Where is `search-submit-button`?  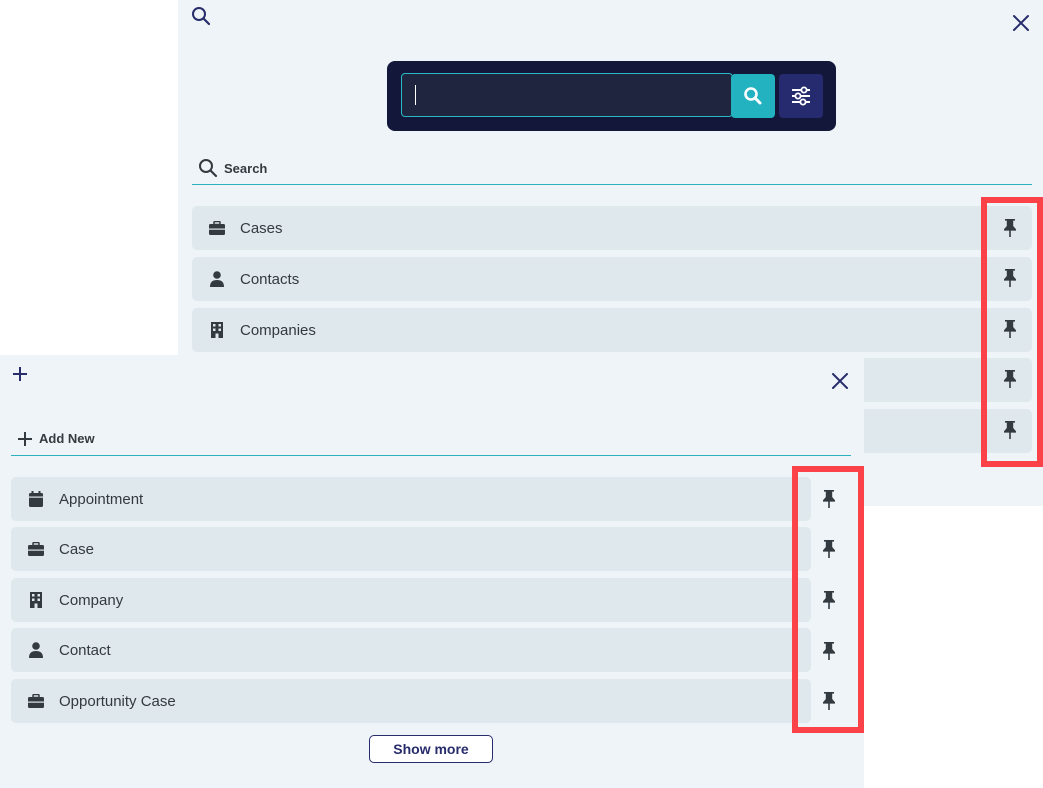 search-submit-button is located at coordinates (753, 96).